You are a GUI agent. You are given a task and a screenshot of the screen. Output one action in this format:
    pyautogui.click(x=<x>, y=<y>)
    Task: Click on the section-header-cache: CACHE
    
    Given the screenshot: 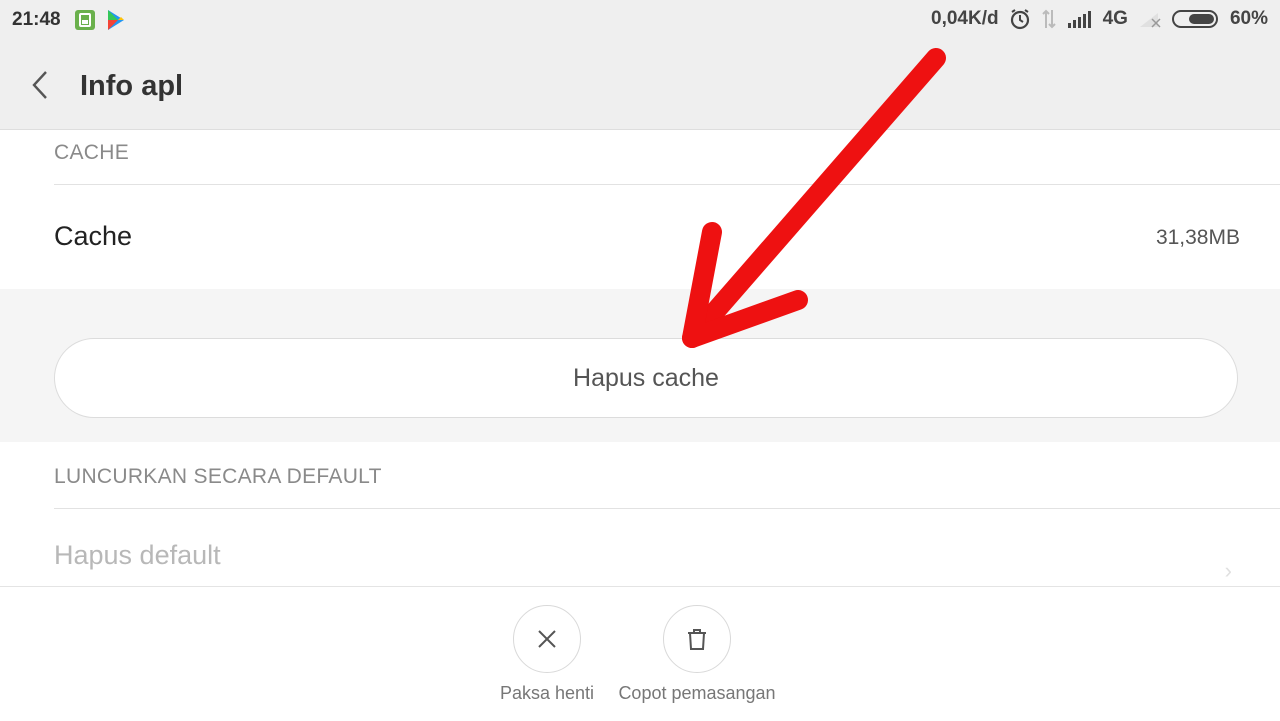 What is the action you would take?
    pyautogui.click(x=92, y=152)
    